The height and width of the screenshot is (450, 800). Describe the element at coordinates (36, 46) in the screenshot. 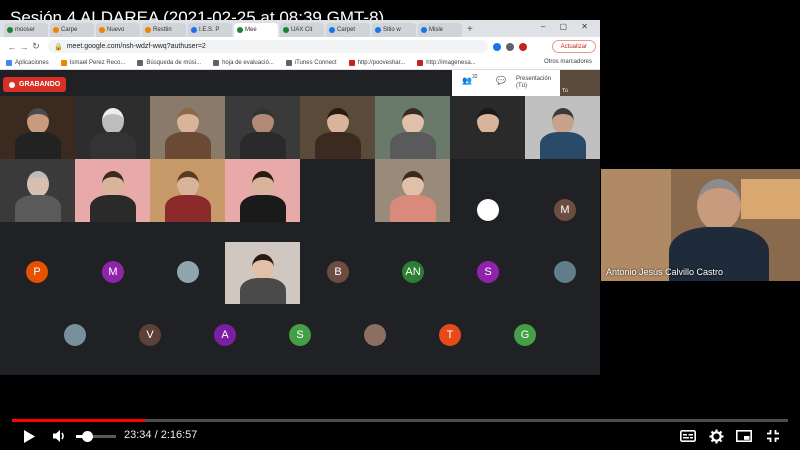

I see `reload-icon: ↻` at that location.